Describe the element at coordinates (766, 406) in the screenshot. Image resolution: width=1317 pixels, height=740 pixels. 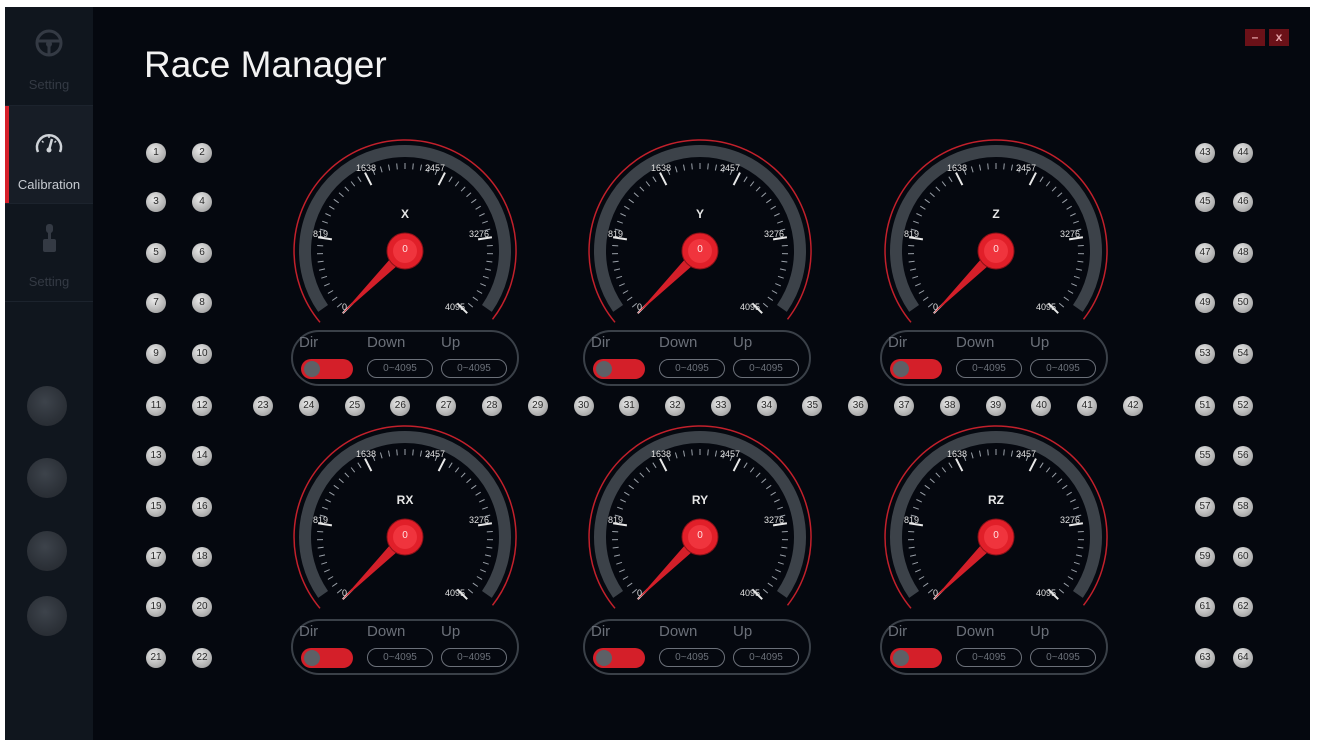
I see `button-34: 34` at that location.